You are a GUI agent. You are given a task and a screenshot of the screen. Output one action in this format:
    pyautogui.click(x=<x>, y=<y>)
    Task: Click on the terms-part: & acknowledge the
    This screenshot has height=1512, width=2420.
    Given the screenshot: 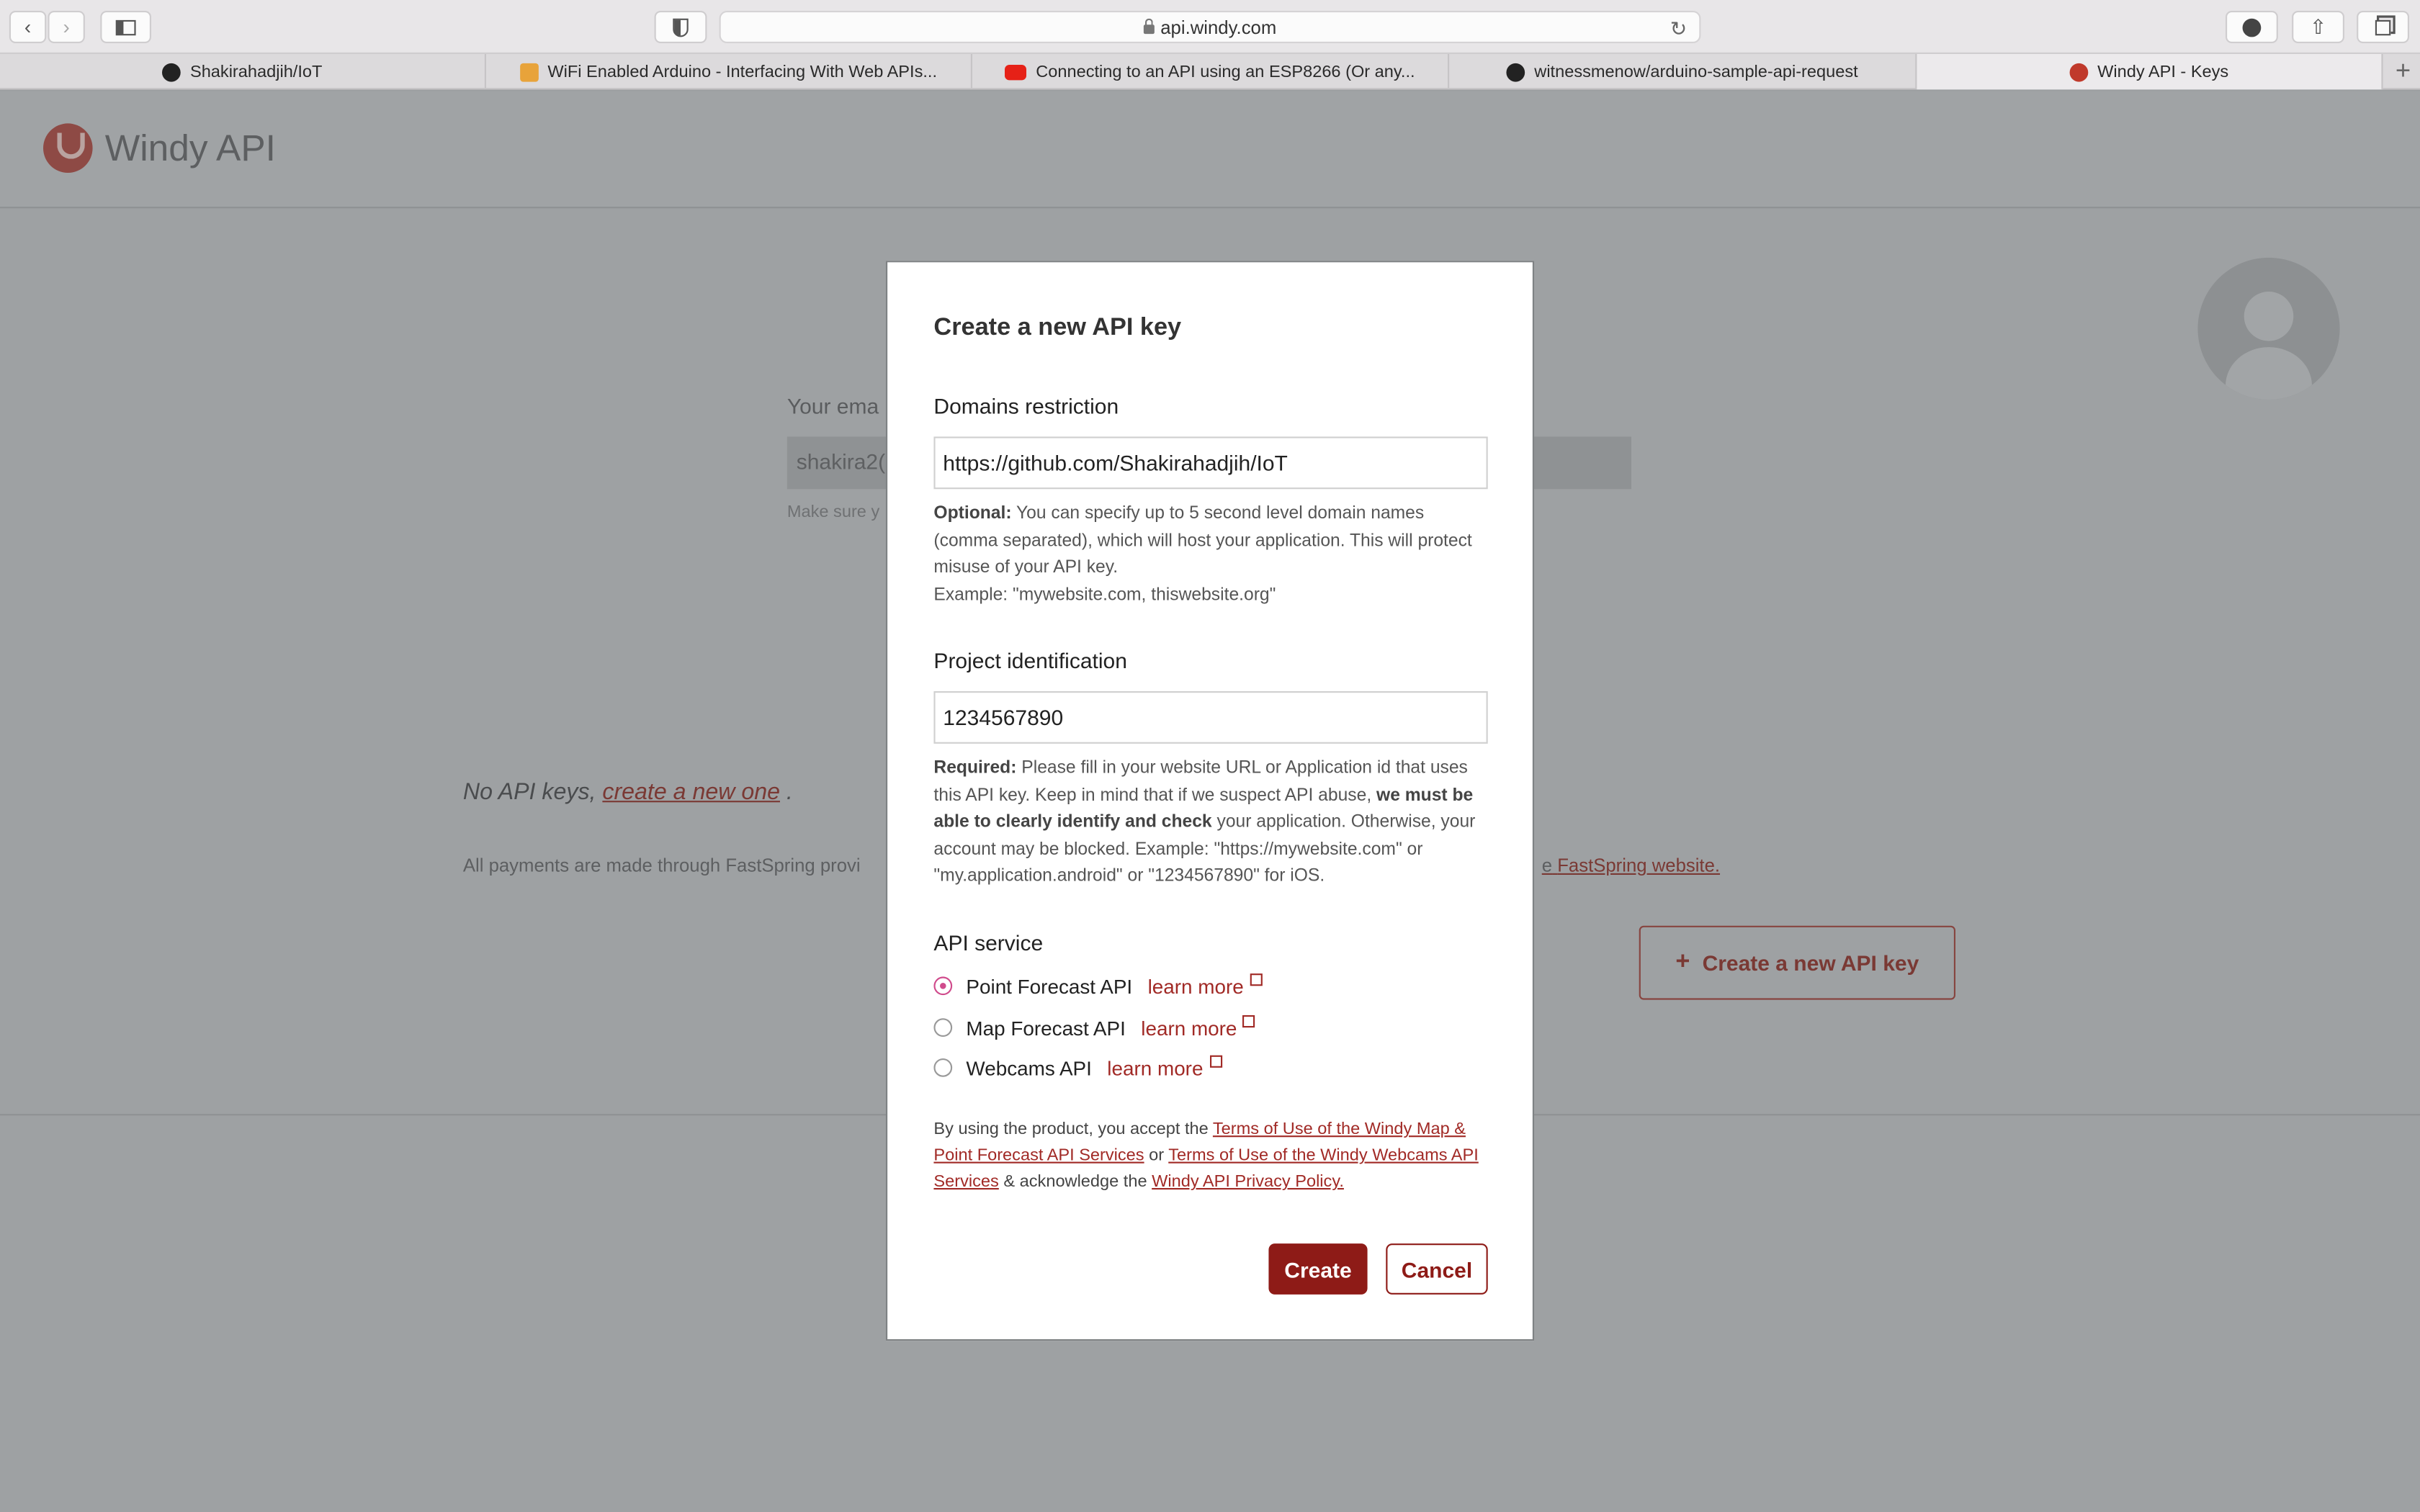 What is the action you would take?
    pyautogui.click(x=1075, y=1182)
    